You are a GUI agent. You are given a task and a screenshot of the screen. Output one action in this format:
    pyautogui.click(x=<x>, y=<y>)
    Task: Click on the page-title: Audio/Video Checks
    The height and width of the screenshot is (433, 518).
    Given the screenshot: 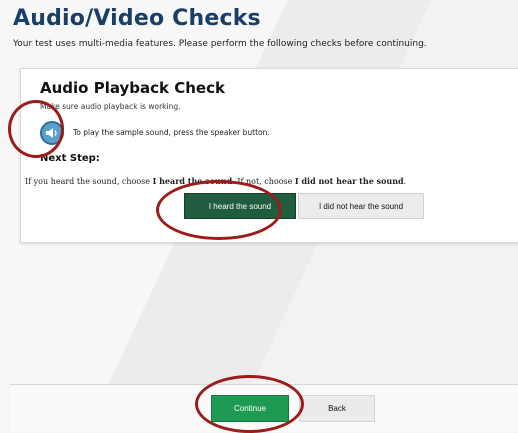 What is the action you would take?
    pyautogui.click(x=137, y=18)
    